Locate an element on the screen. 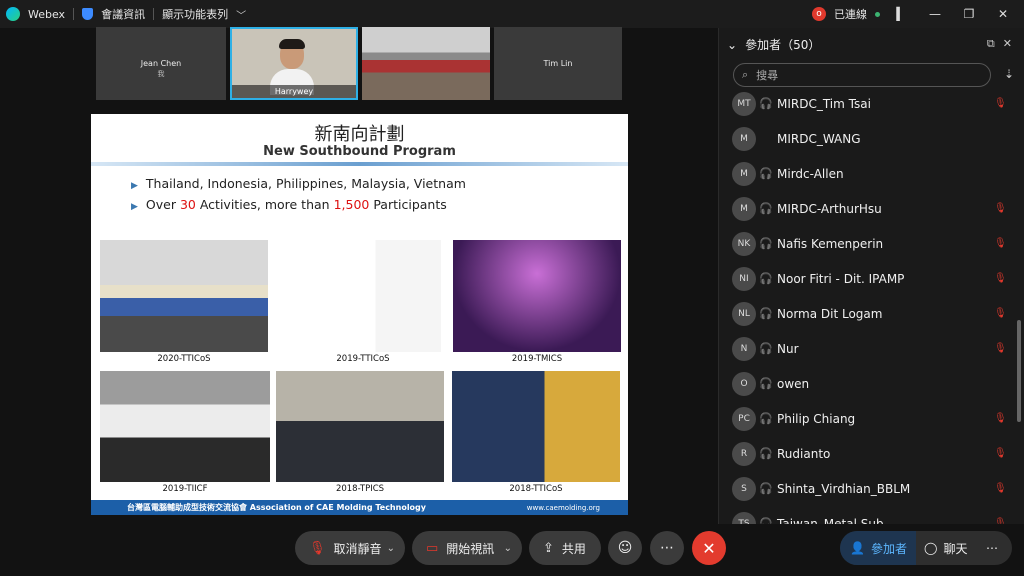 The height and width of the screenshot is (576, 1024). avatar: NI is located at coordinates (744, 278).